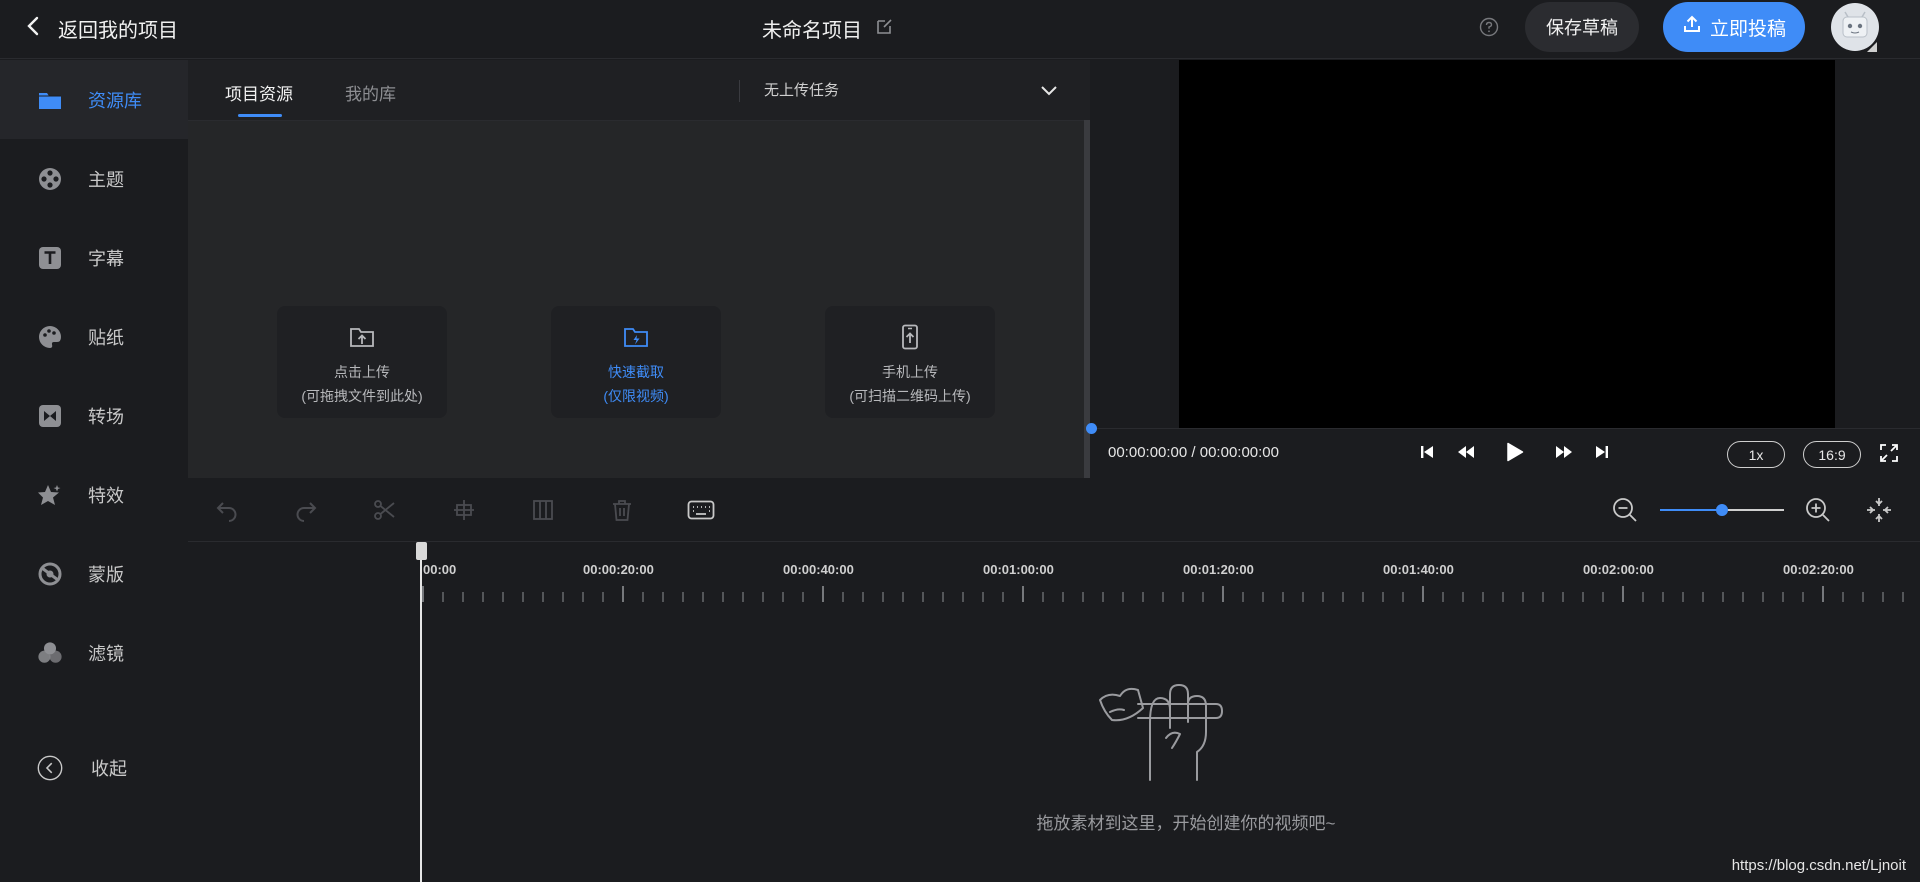 This screenshot has width=1920, height=882. I want to click on project-title: 未命名项目, so click(812, 31).